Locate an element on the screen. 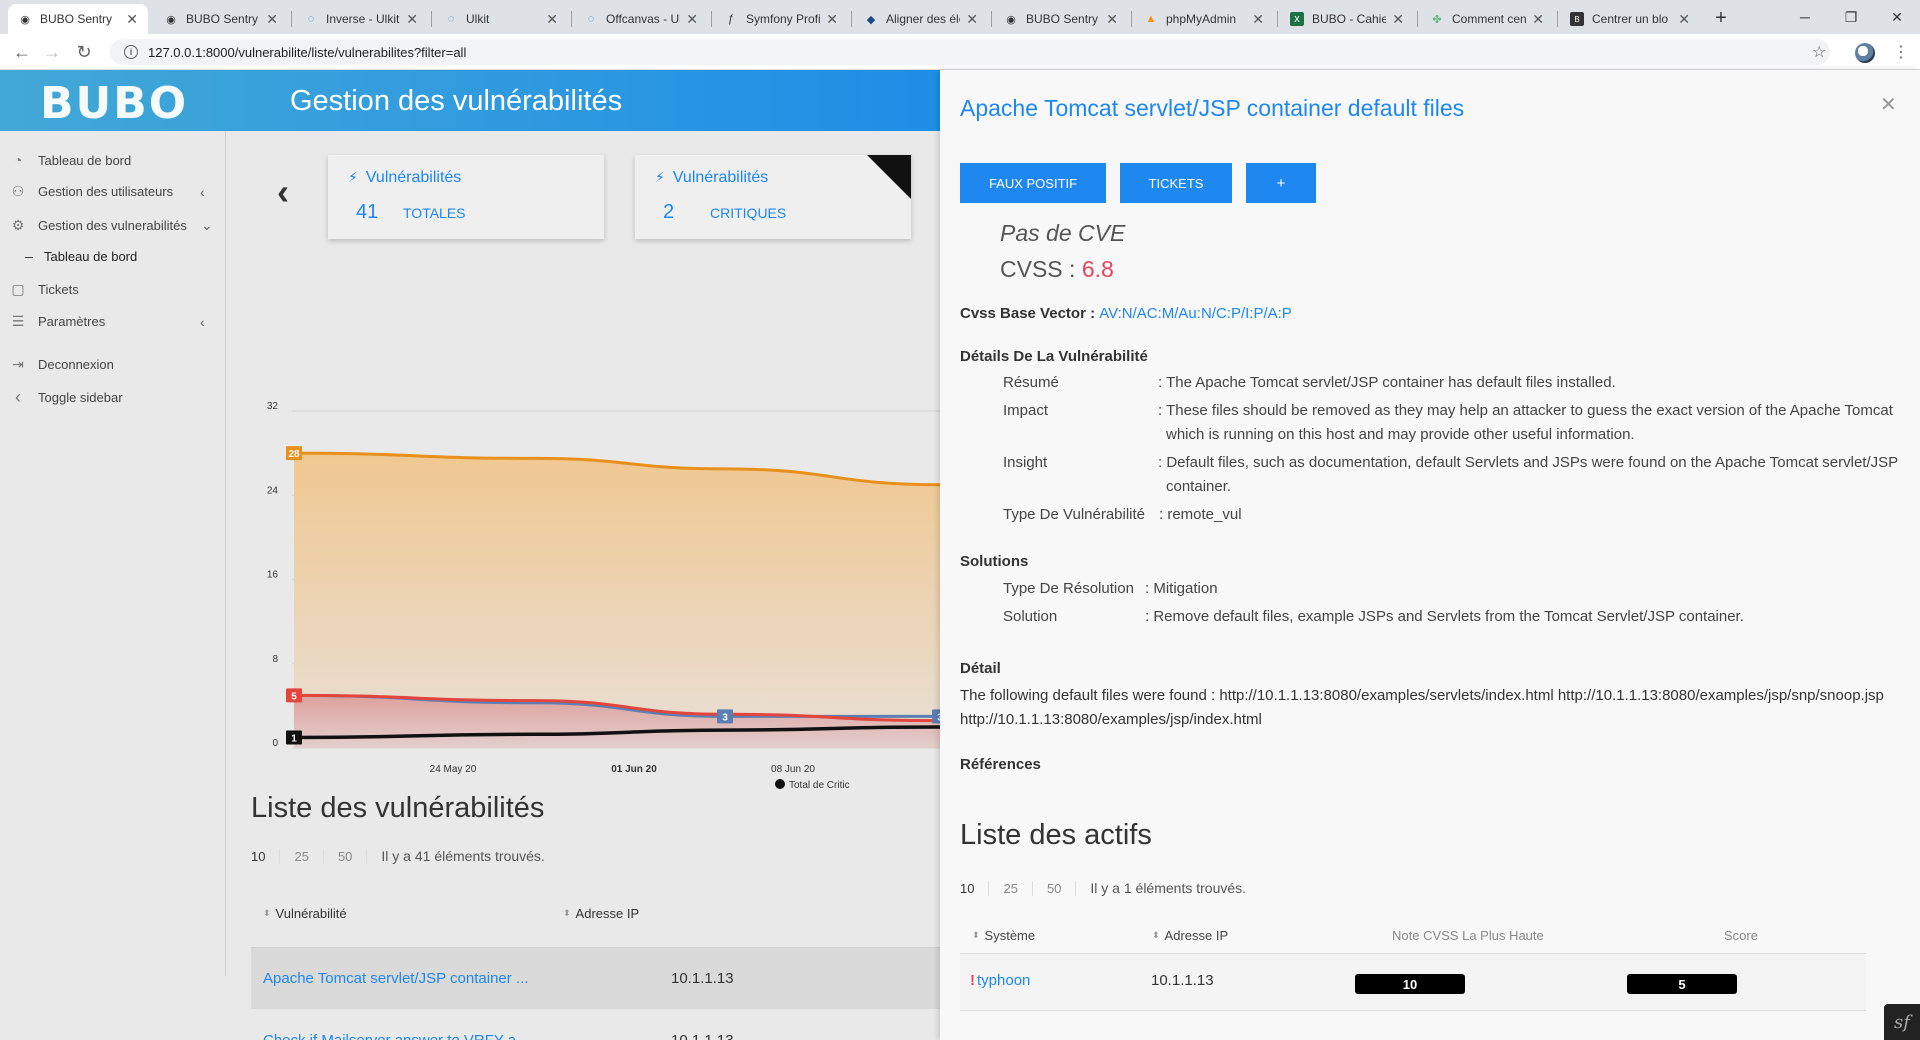  base-vector-link: AV:N/AC:M/Au:N/C:P/I:P/A:P is located at coordinates (1195, 313).